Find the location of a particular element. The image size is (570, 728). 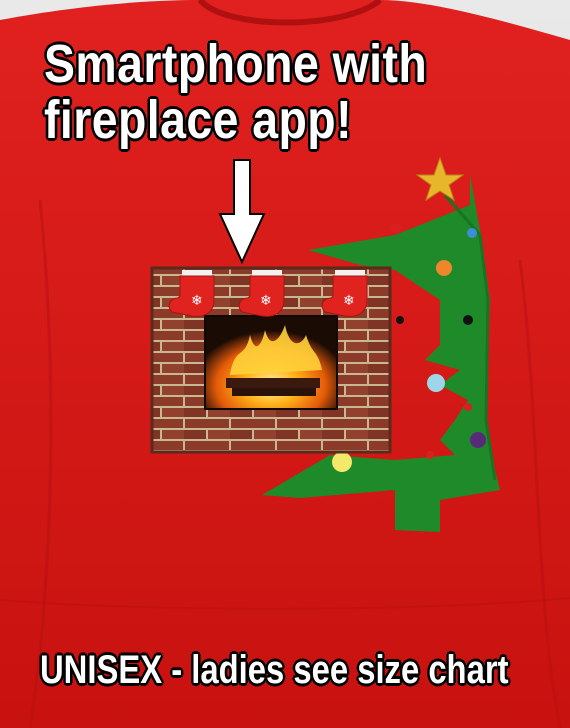

footer-text: UNISEX - ladies see size chart is located at coordinates (274, 670).